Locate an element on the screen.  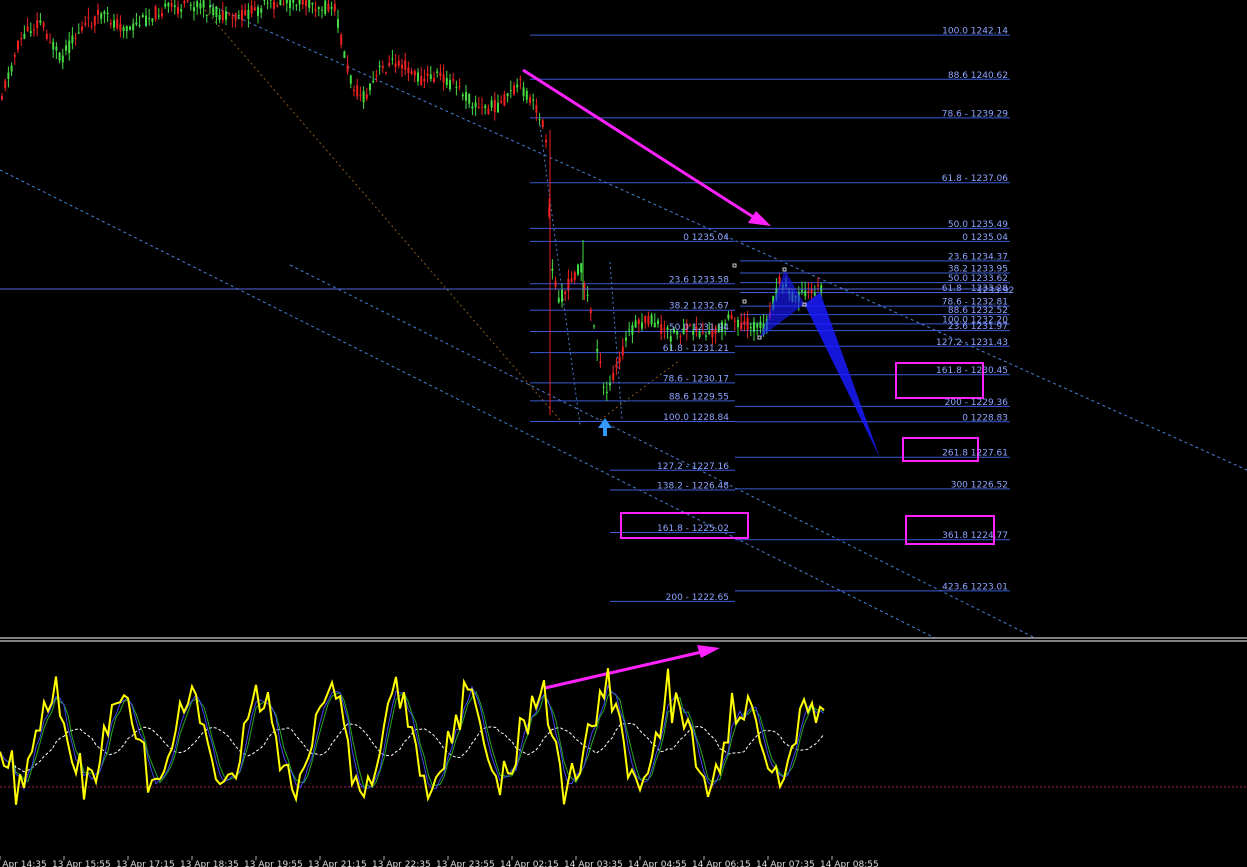
fib-left-label: 61.8 - 1231.21 is located at coordinates (696, 349).